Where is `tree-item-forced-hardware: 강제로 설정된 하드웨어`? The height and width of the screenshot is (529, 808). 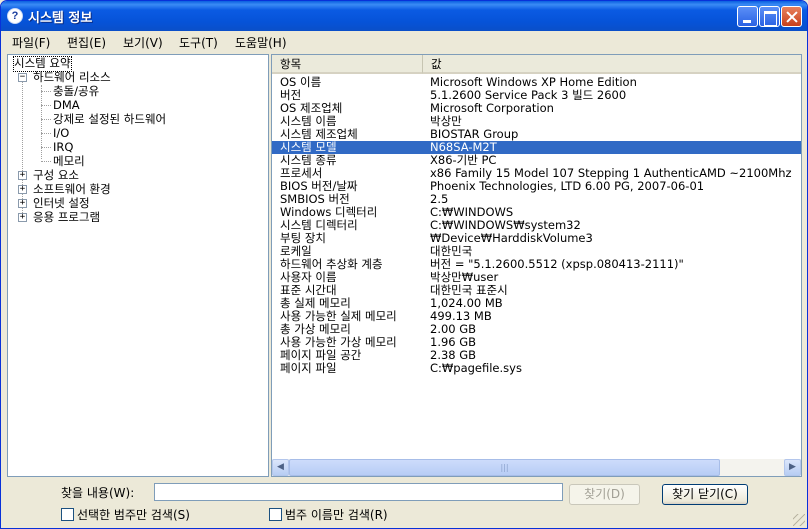
tree-item-forced-hardware: 강제로 설정된 하드웨어 is located at coordinates (109, 120).